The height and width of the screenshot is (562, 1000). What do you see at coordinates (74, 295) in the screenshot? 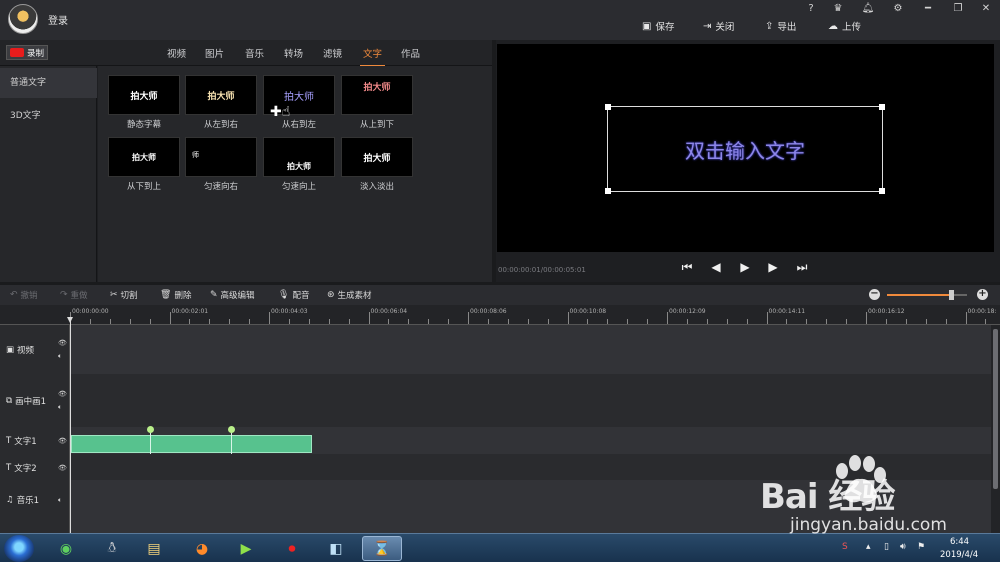
I see `redo-button: ↷ 重做` at bounding box center [74, 295].